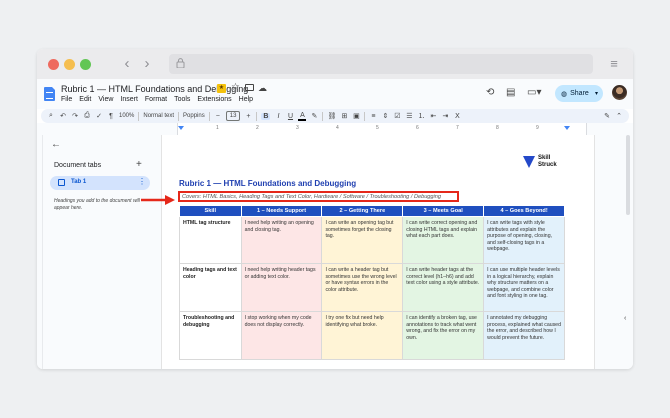 Image resolution: width=670 pixels, height=418 pixels. I want to click on tab-1: Tab 1 ⋮, so click(100, 183).